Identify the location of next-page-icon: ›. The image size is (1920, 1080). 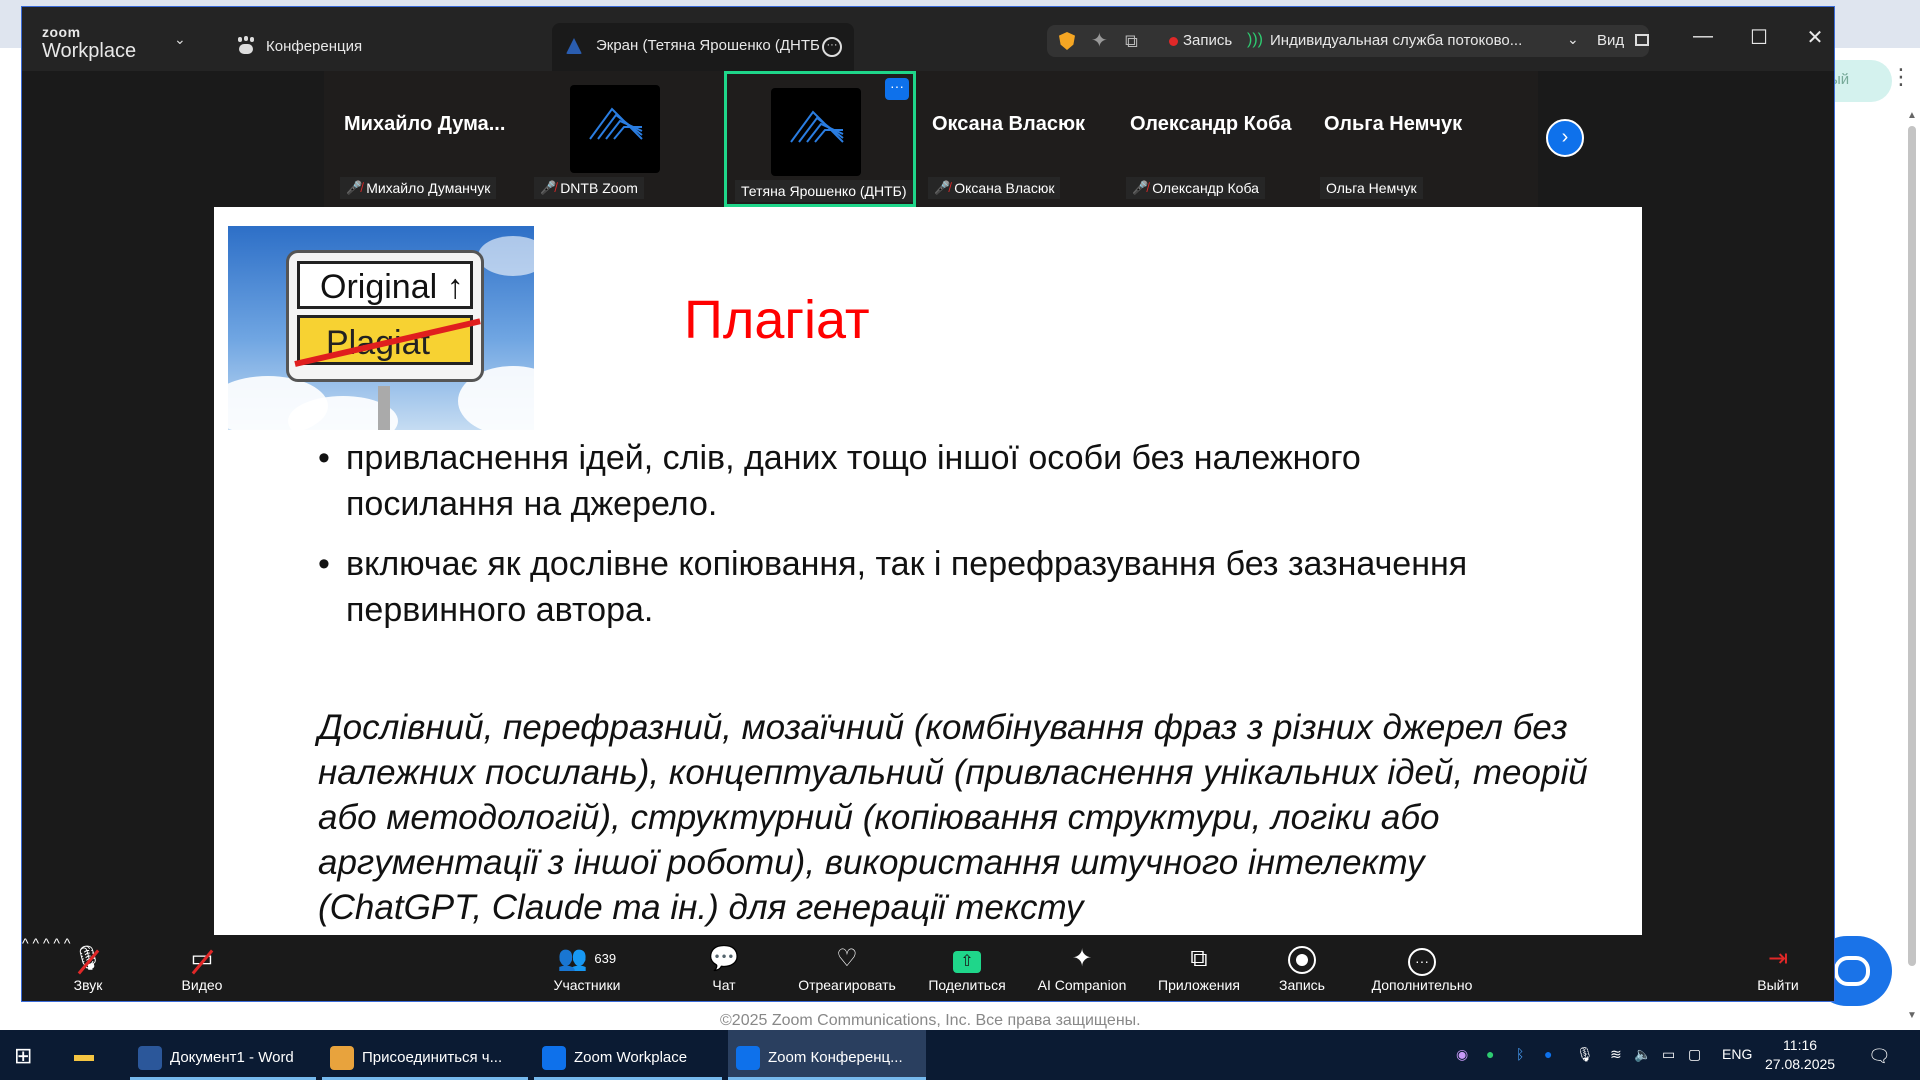
(1565, 138).